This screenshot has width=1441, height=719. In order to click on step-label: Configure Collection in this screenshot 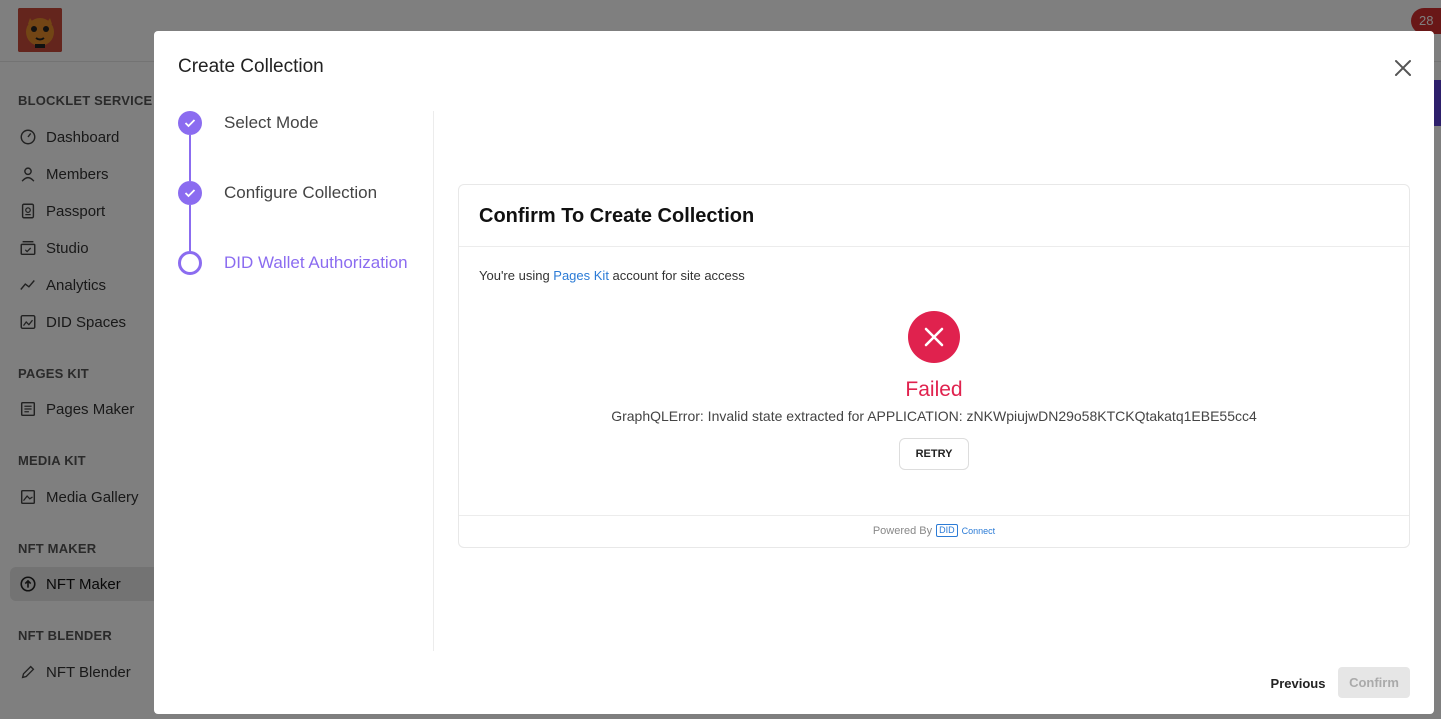, I will do `click(301, 192)`.